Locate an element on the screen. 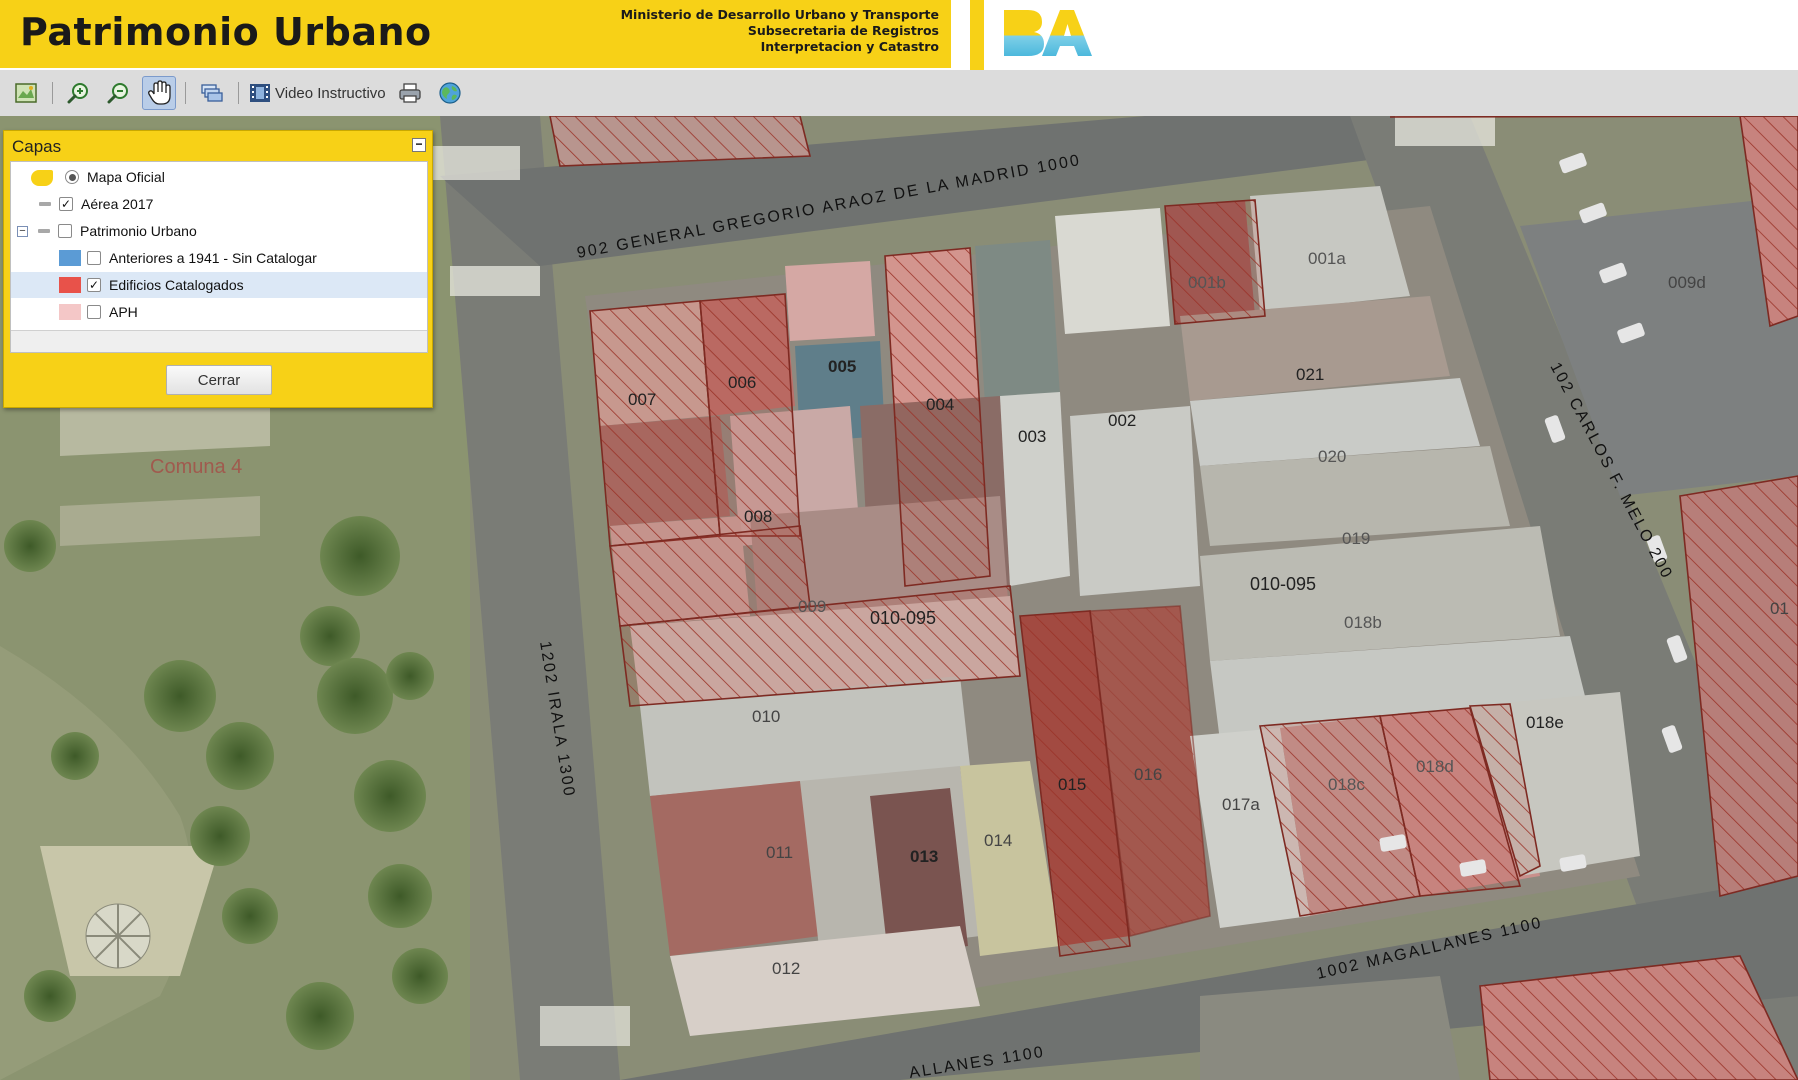 The height and width of the screenshot is (1080, 1798). layer-row-aerea-2017: ✓ Aérea 2017 is located at coordinates (219, 204).